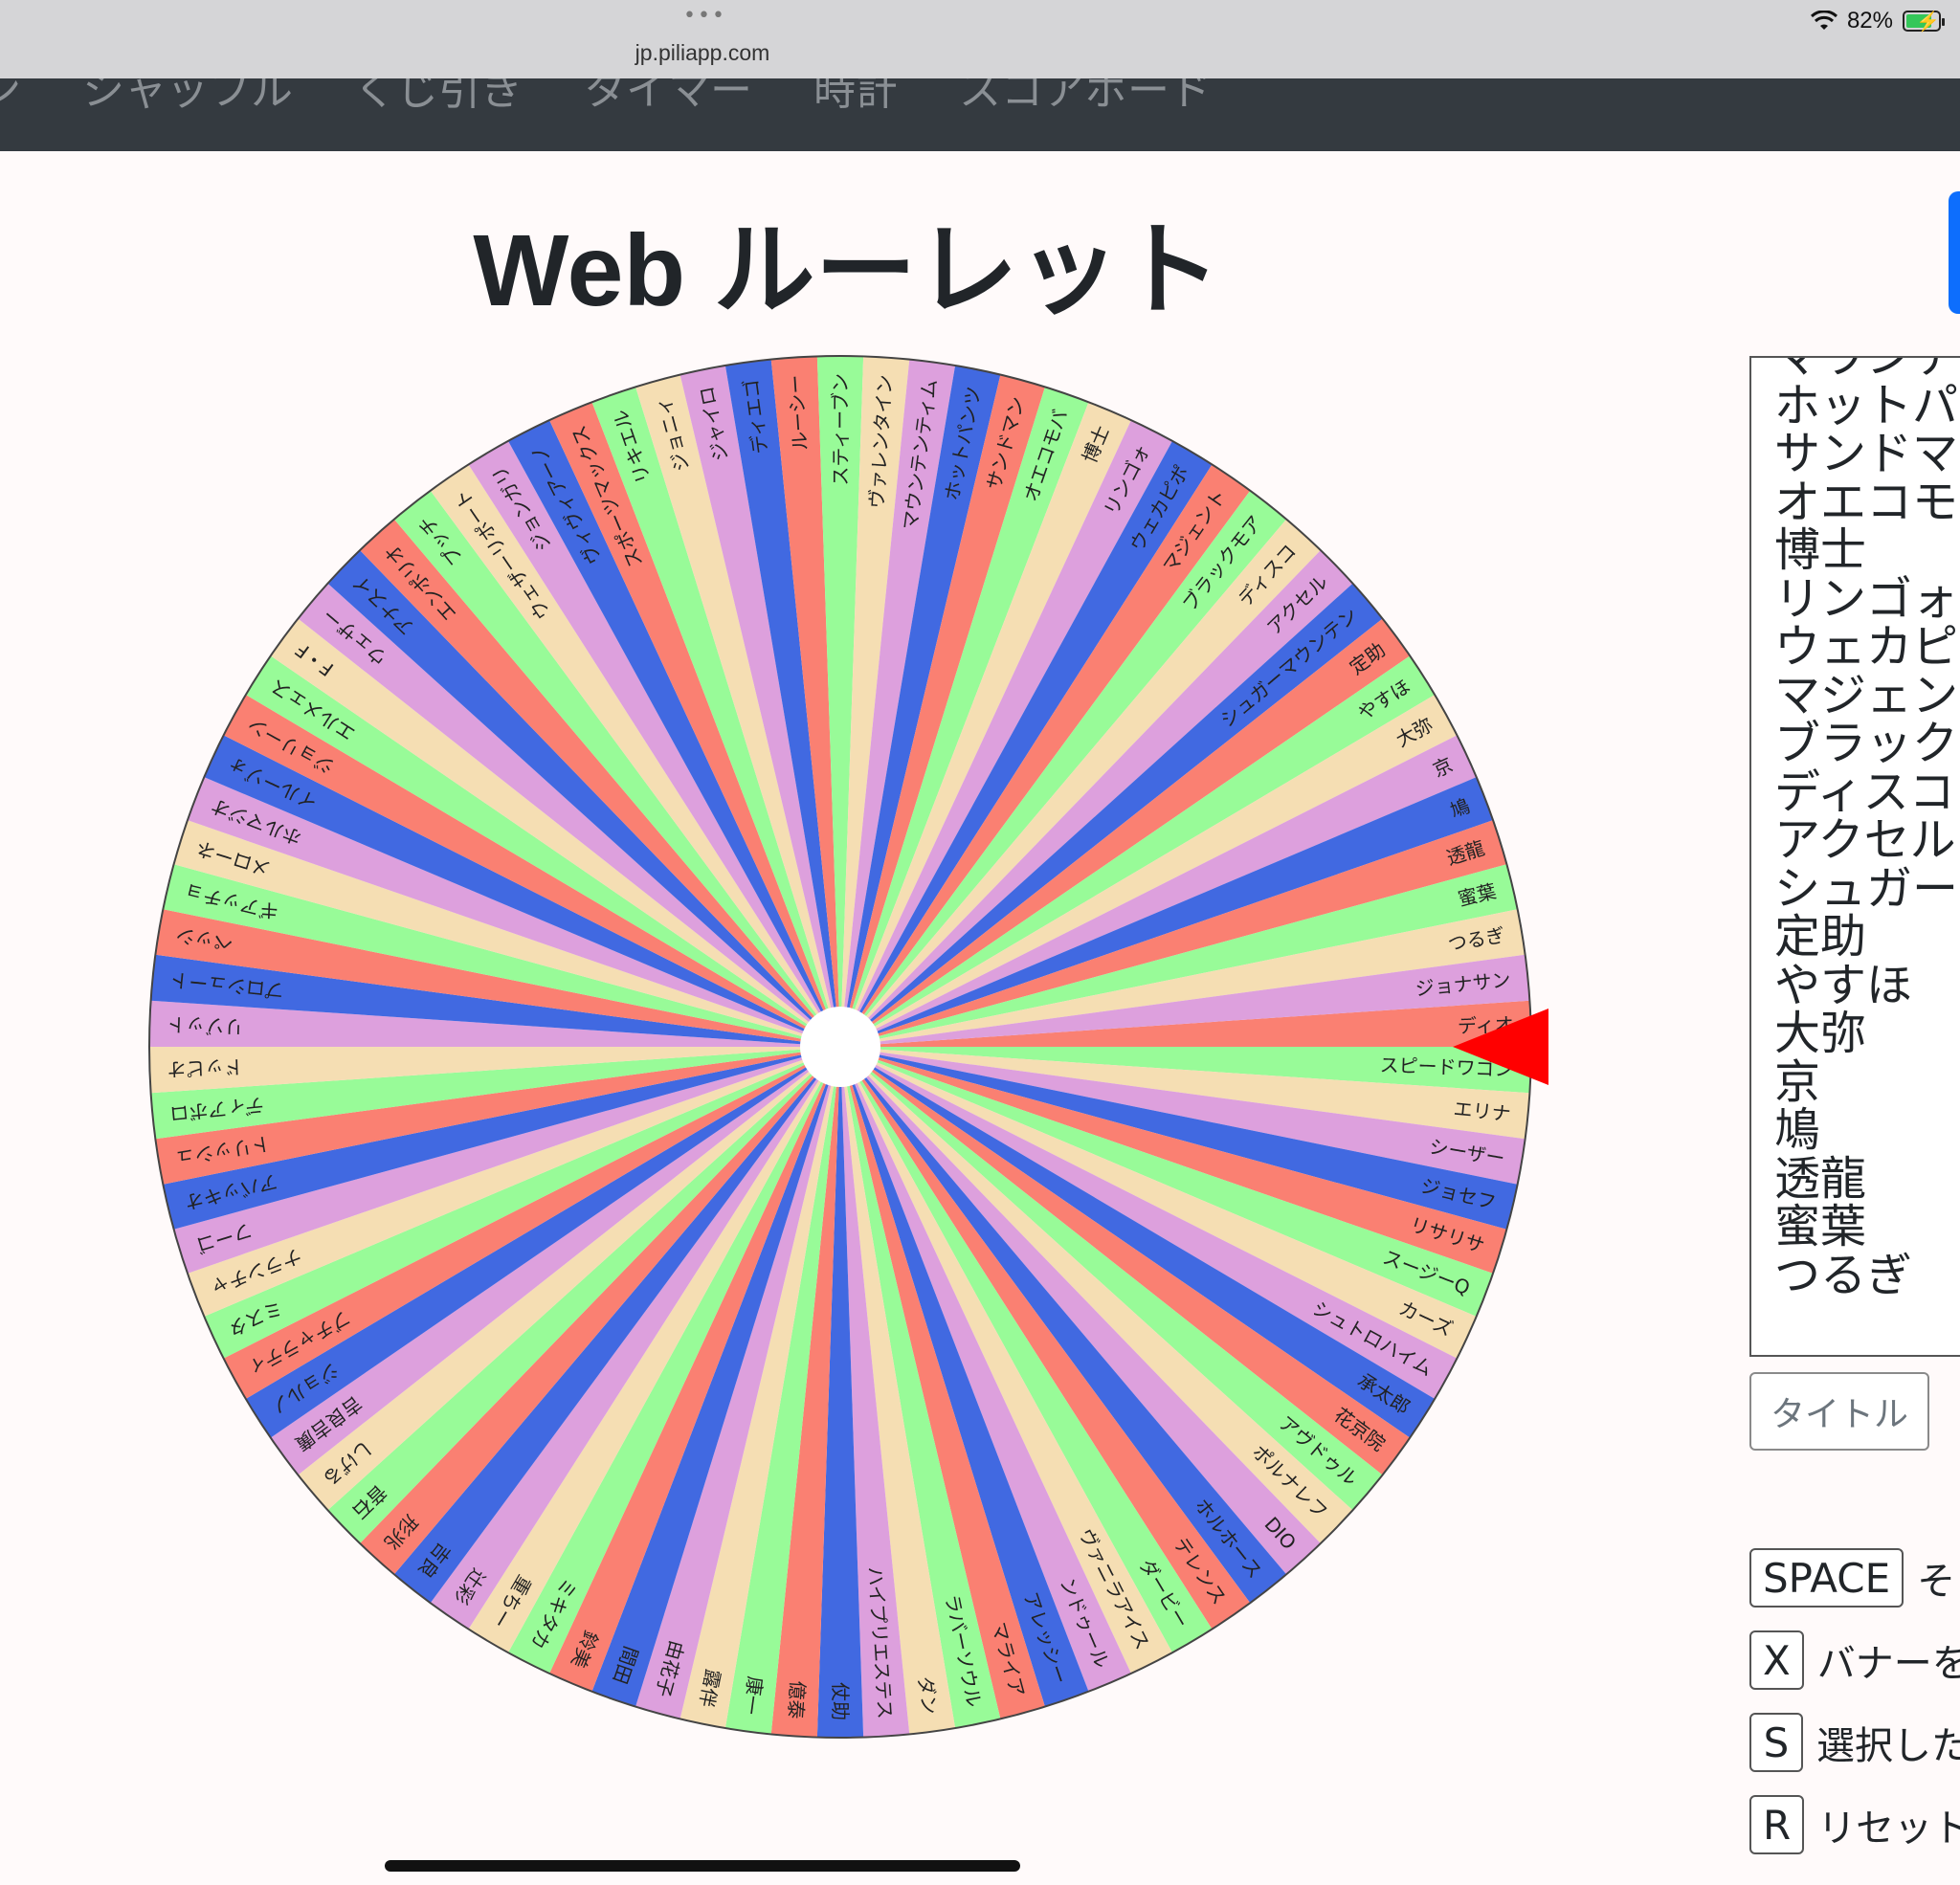  What do you see at coordinates (206, 1025) in the screenshot?
I see `wheel-segment-label: リゾット` at bounding box center [206, 1025].